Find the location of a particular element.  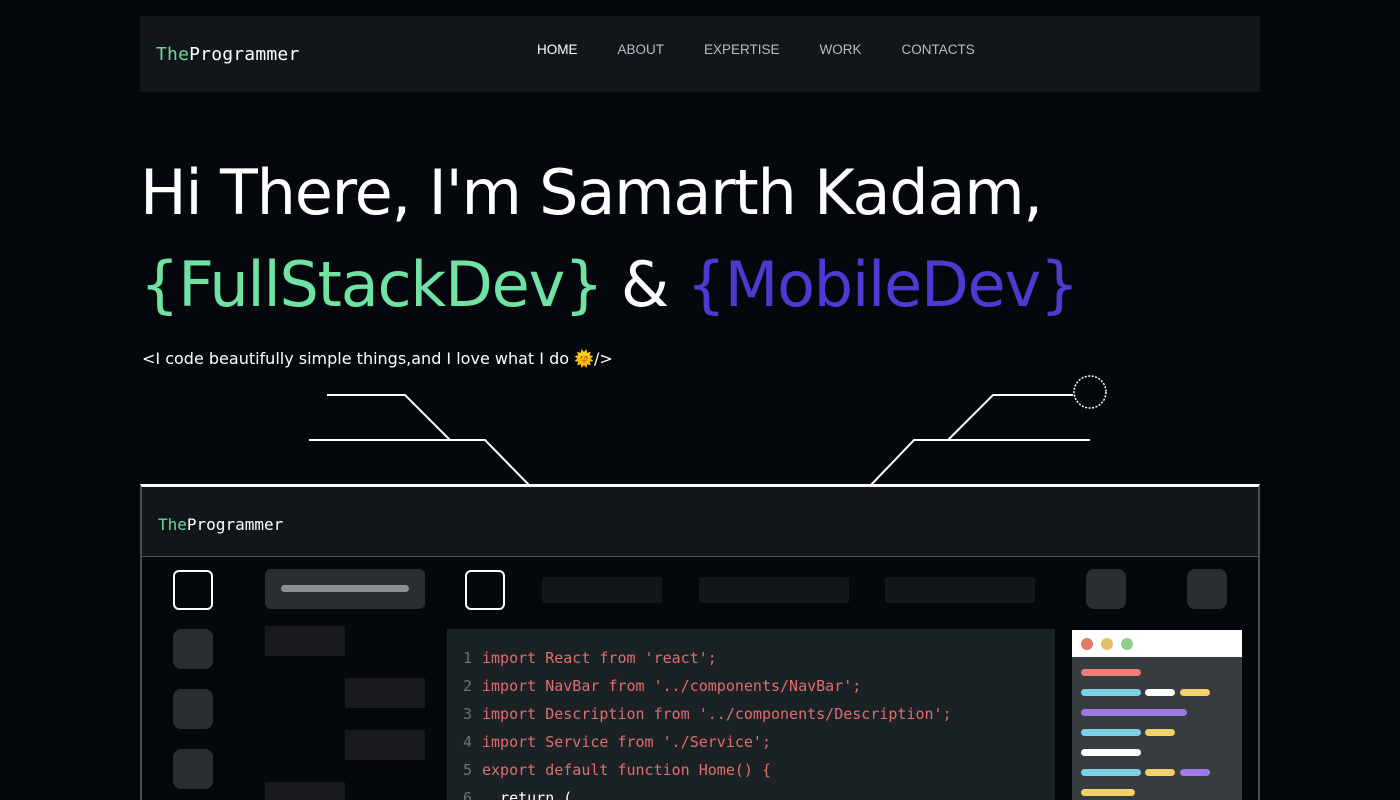

line-number: 3 is located at coordinates (468, 714).